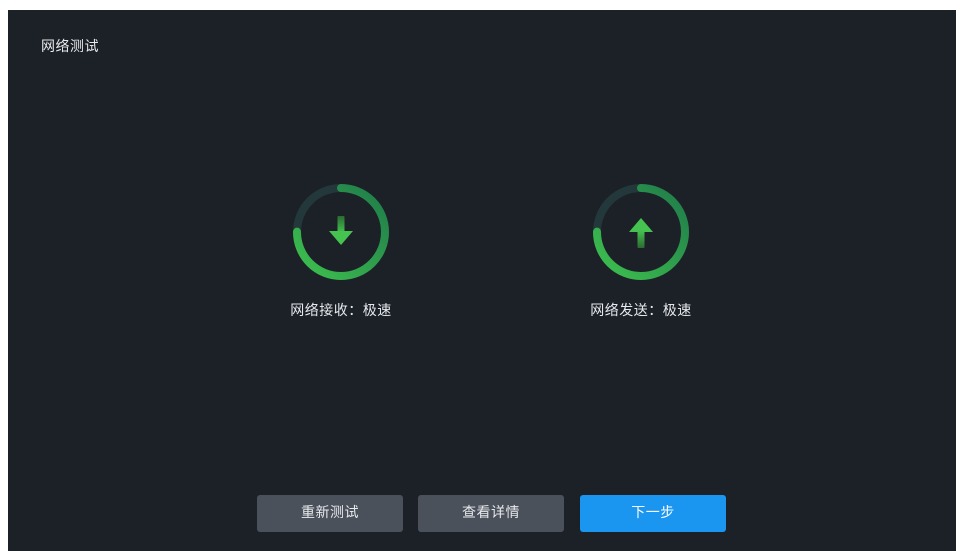 The image size is (964, 551). Describe the element at coordinates (70, 47) in the screenshot. I see `page-title: 网络测试` at that location.